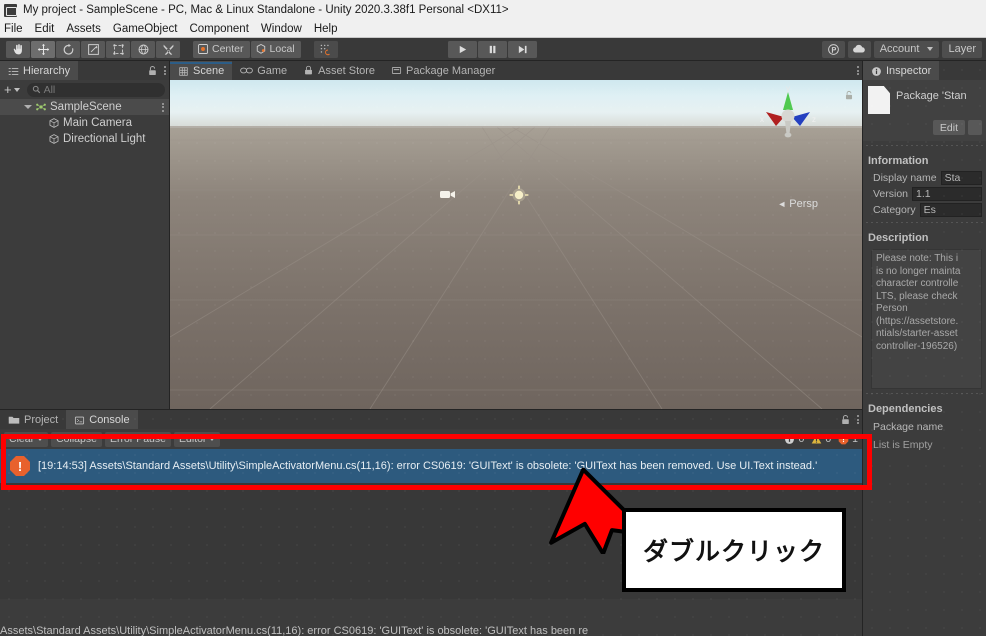 This screenshot has height=636, width=986. Describe the element at coordinates (782, 204) in the screenshot. I see `chevron-left-icon: ◄` at that location.